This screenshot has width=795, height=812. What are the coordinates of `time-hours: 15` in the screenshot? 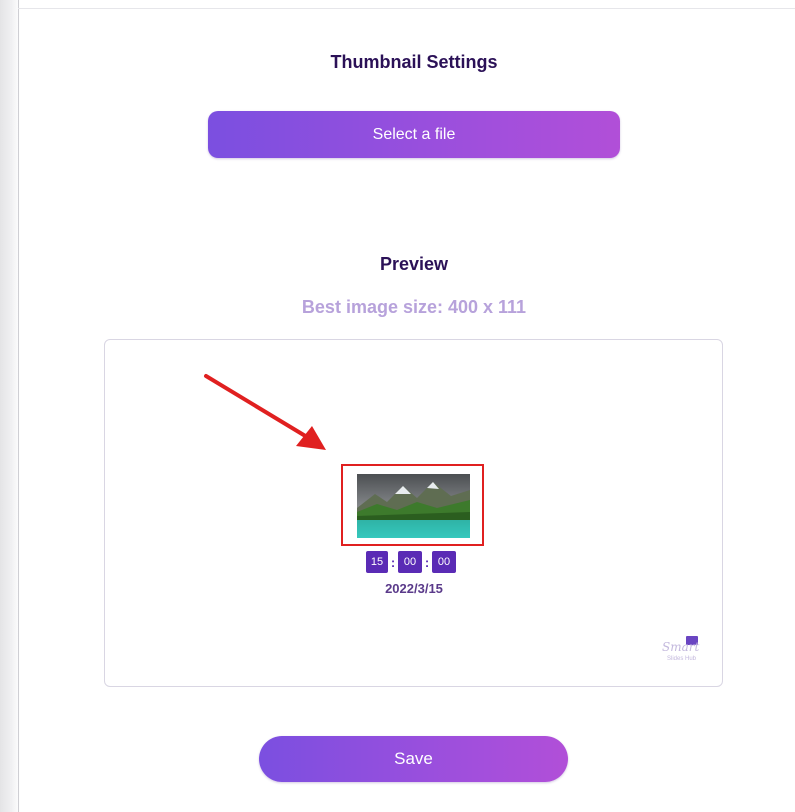 It's located at (377, 562).